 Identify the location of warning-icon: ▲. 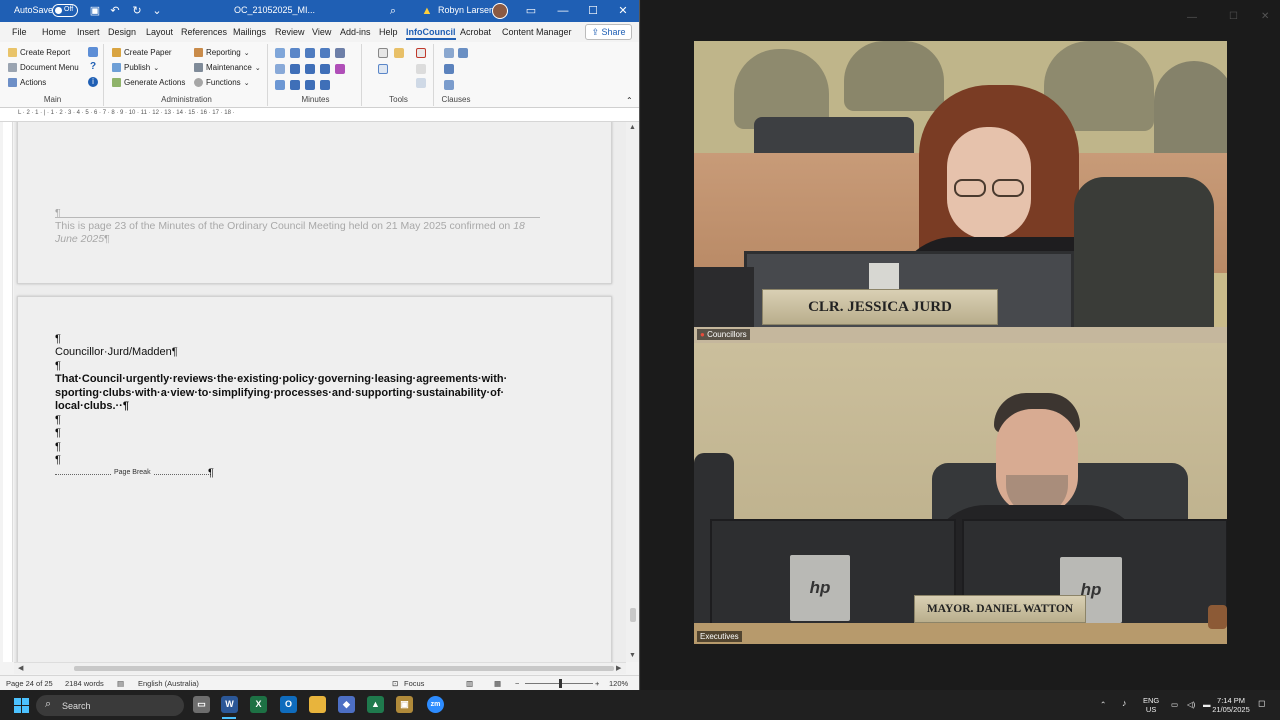
(427, 11).